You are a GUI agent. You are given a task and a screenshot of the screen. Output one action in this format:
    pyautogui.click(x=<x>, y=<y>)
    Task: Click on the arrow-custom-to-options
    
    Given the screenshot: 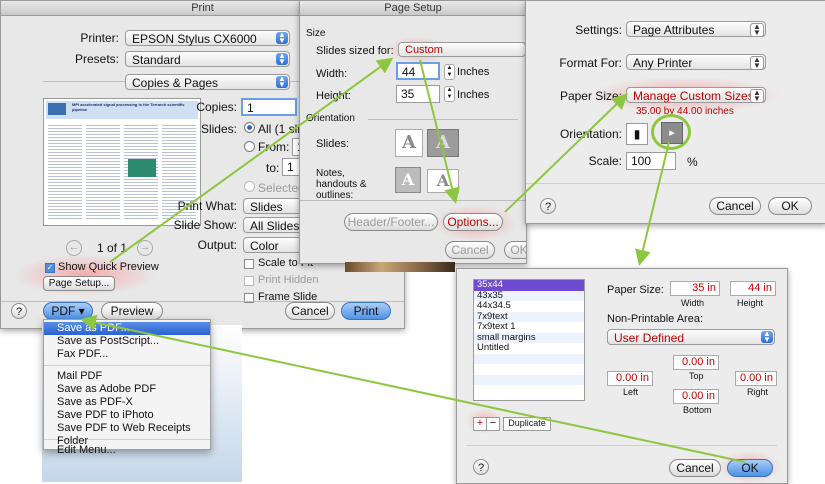 What is the action you would take?
    pyautogui.click(x=439, y=131)
    